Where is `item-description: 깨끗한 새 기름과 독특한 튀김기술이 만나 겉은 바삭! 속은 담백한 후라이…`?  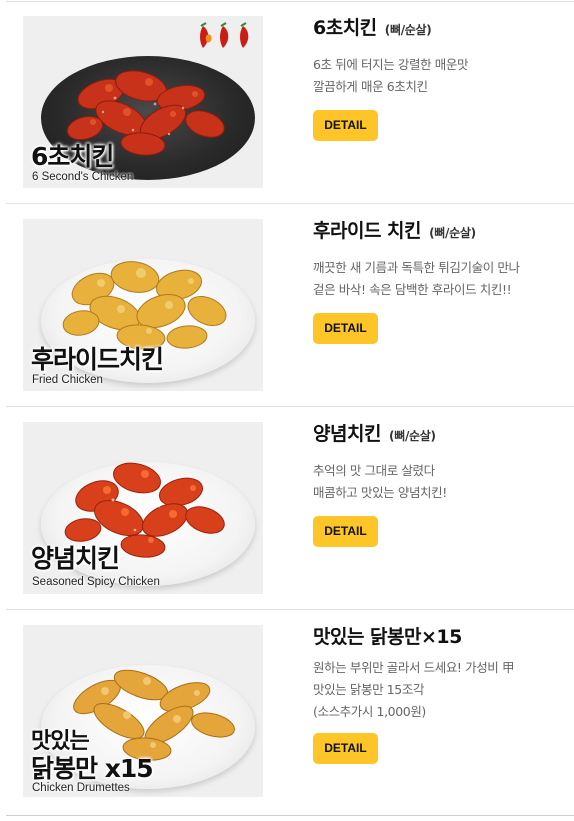
item-description: 깨끗한 새 기름과 독특한 튀김기술이 만나 겉은 바삭! 속은 담백한 후라이… is located at coordinates (438, 279).